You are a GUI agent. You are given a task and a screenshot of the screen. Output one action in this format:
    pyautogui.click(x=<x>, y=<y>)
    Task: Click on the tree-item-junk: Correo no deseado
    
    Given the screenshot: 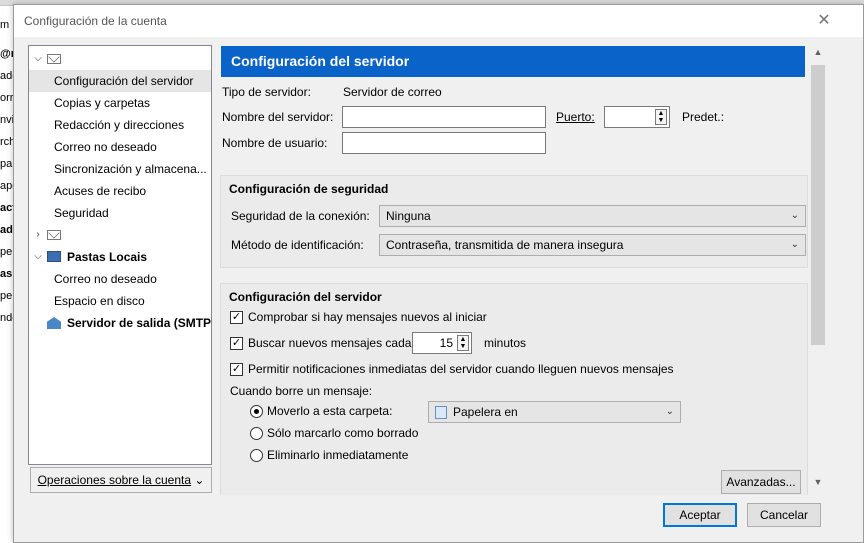 What is the action you would take?
    pyautogui.click(x=120, y=147)
    